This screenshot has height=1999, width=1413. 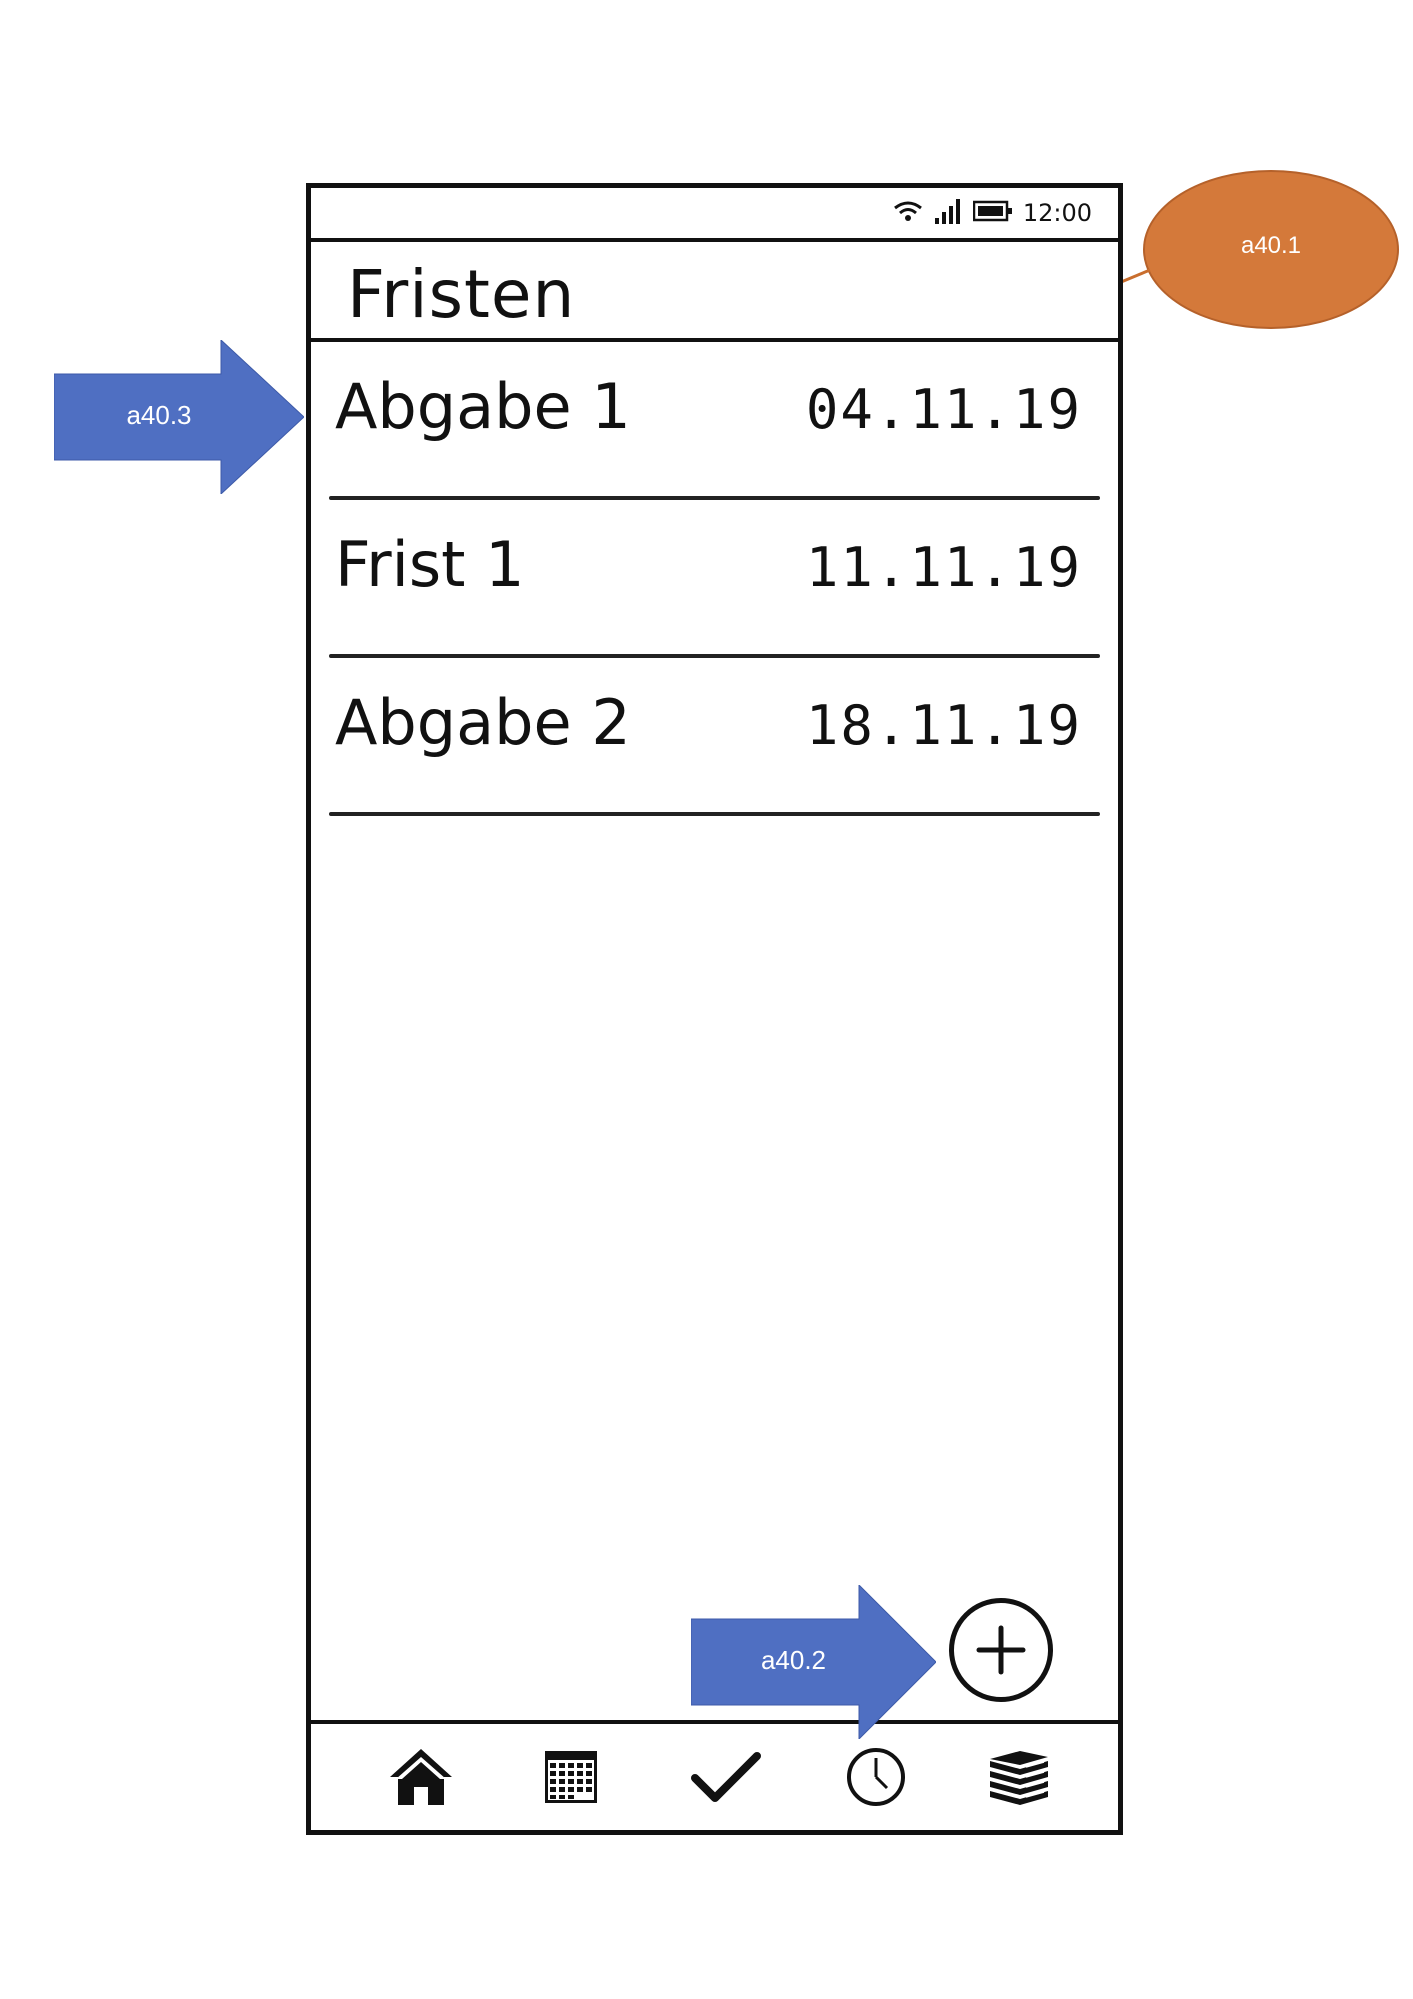 I want to click on calendar-icon, so click(x=571, y=1777).